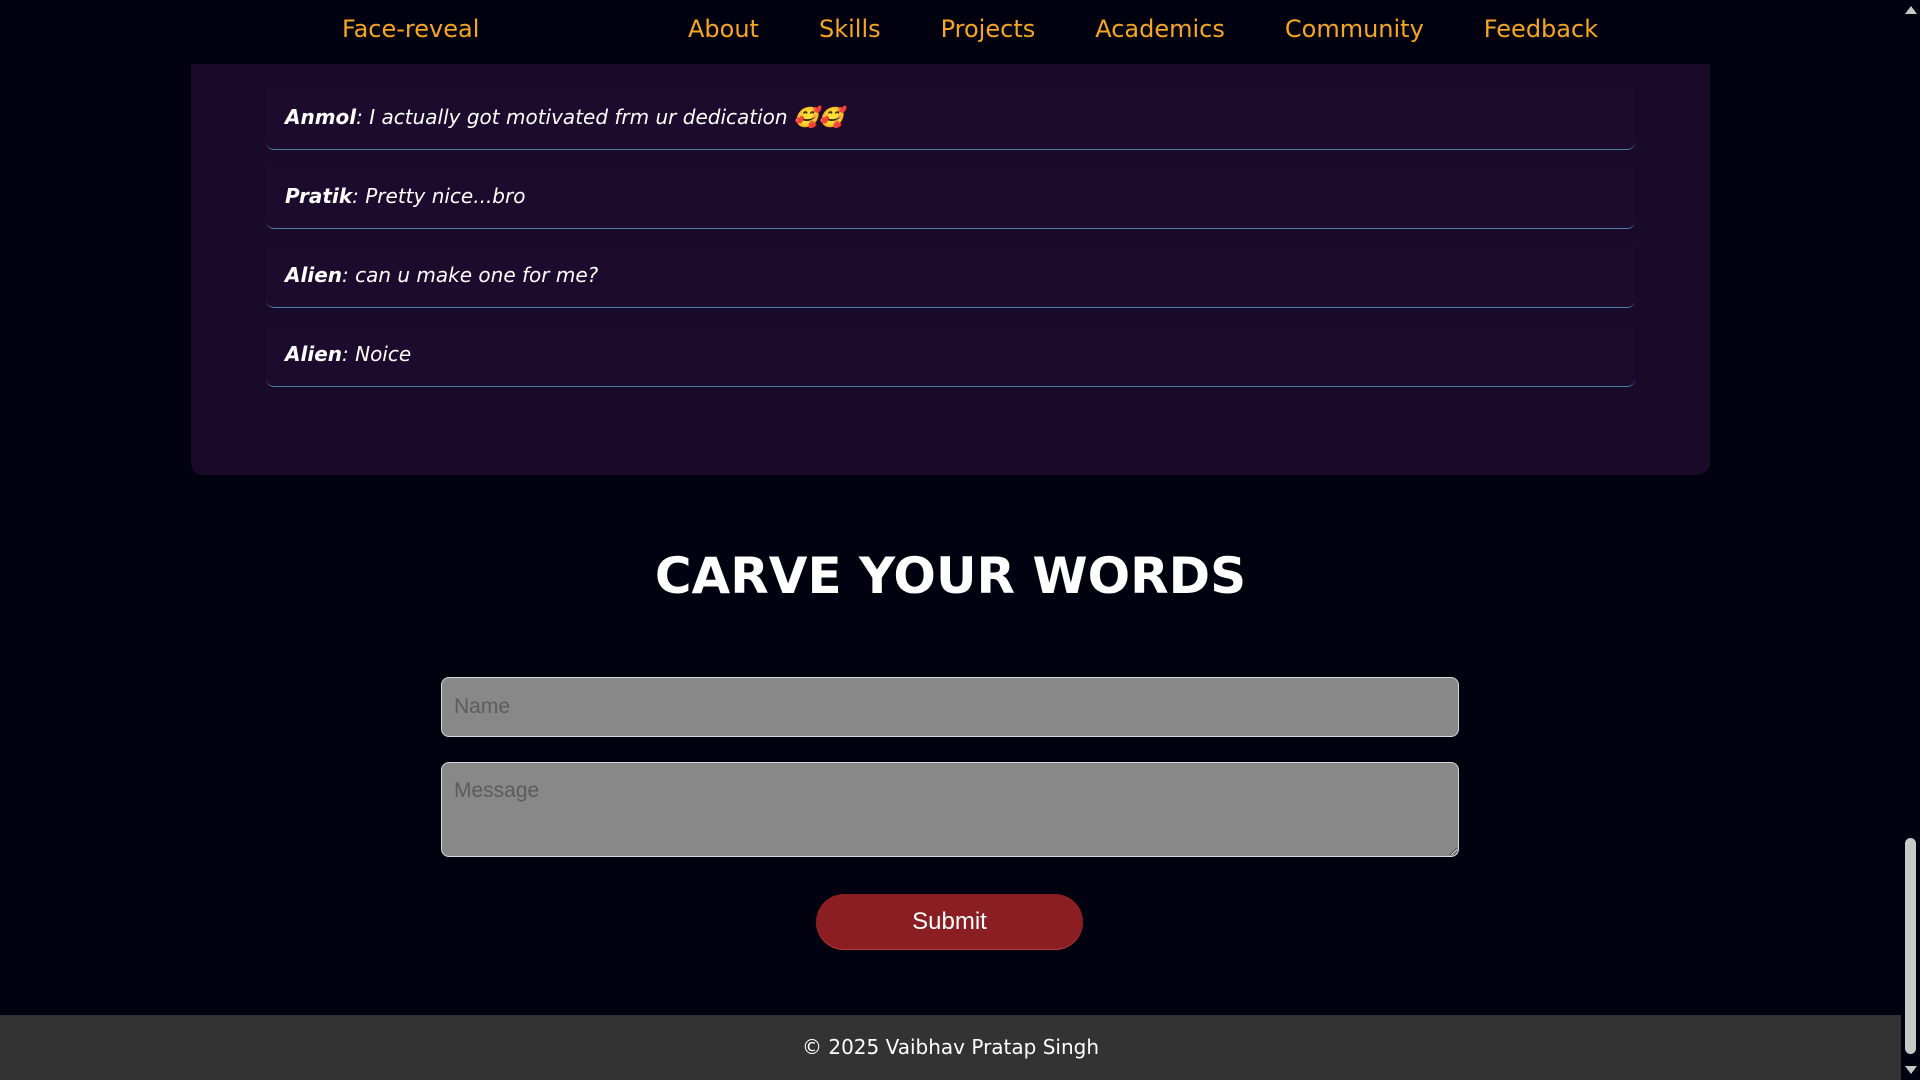 Image resolution: width=1920 pixels, height=1080 pixels. Describe the element at coordinates (1910, 540) in the screenshot. I see `page-scrollbar` at that location.